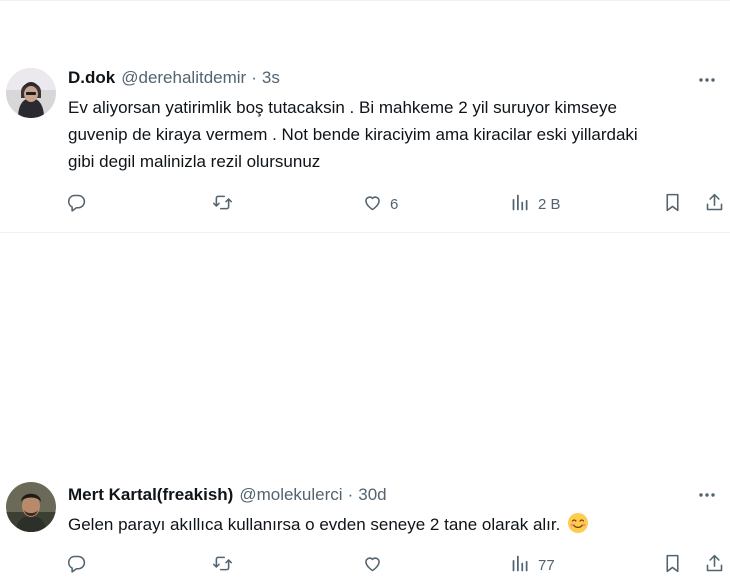 This screenshot has height=578, width=730. I want to click on views-count: 77, so click(546, 565).